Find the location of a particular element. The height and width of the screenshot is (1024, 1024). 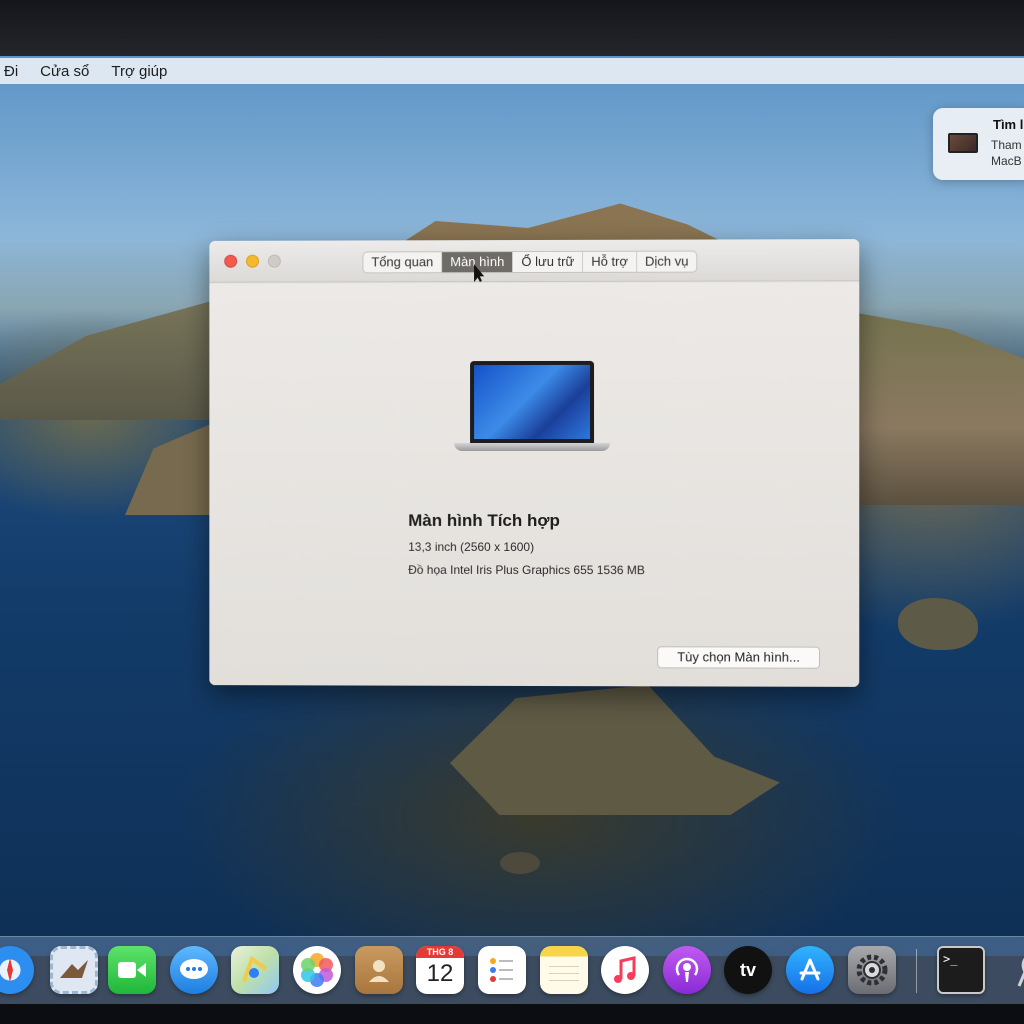

macbook-display-icon is located at coordinates (532, 408).